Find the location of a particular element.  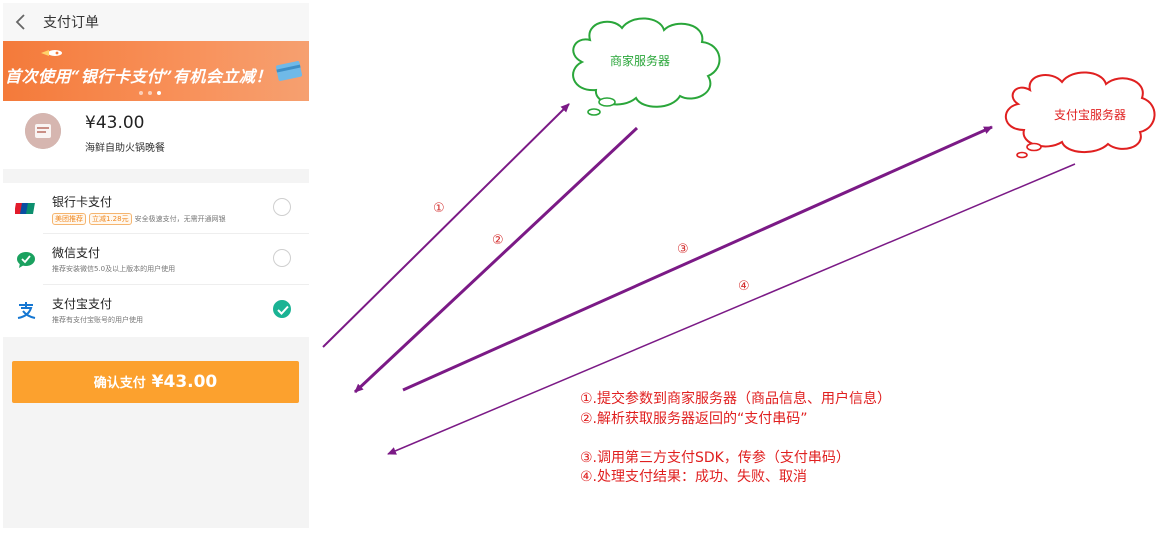

merchant-server-label: 商家服务器 is located at coordinates (640, 61).